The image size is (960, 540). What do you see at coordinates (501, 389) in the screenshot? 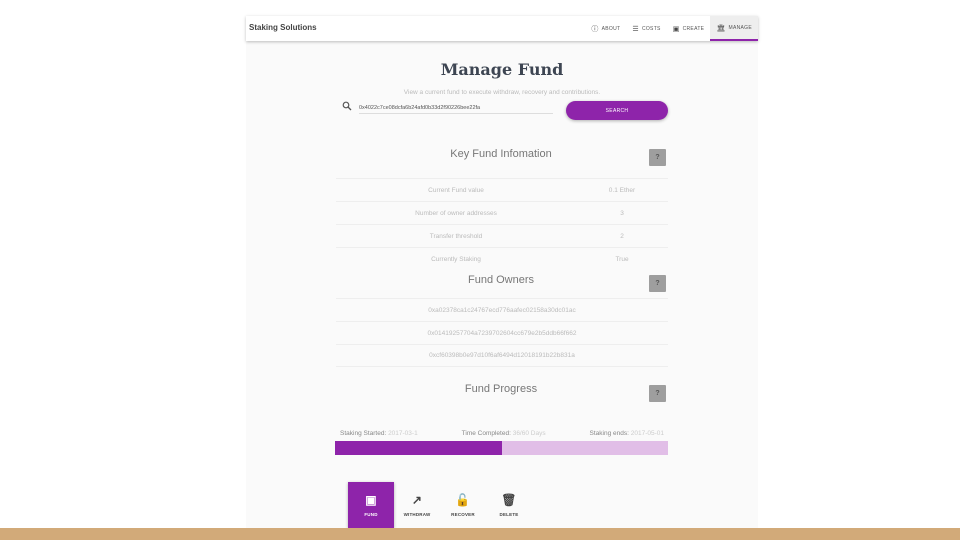
I see `progress-title: Fund Progress` at bounding box center [501, 389].